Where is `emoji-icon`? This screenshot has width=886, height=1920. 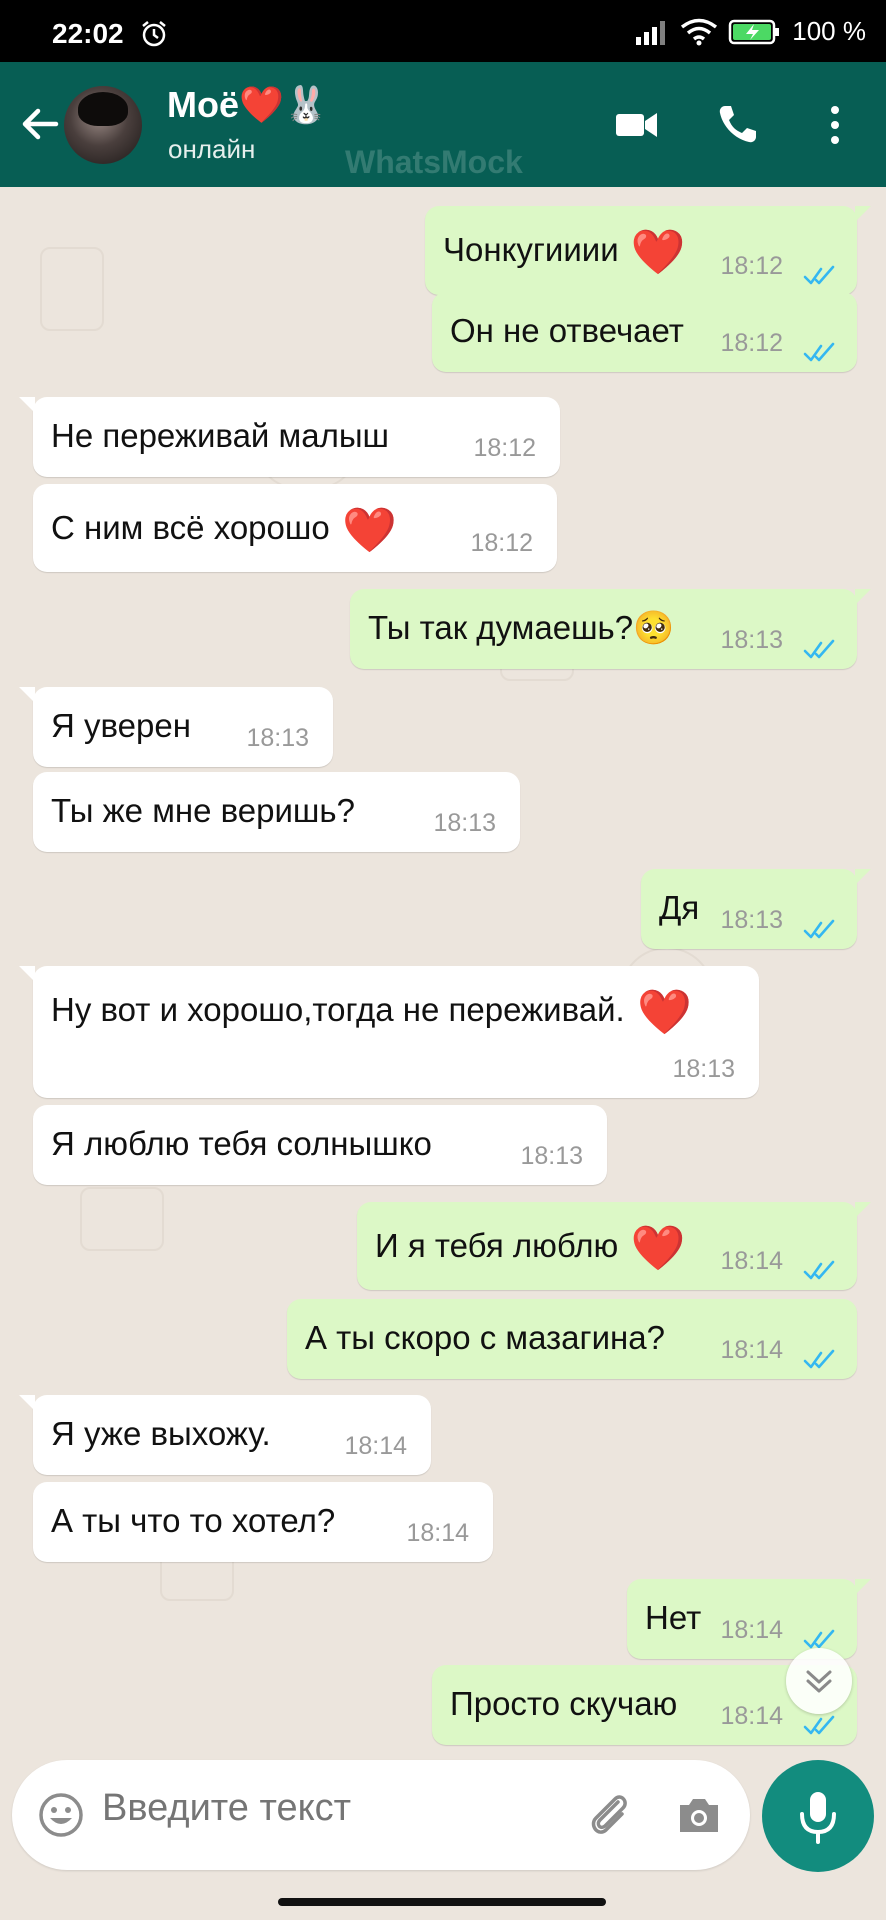
emoji-icon is located at coordinates (61, 1815).